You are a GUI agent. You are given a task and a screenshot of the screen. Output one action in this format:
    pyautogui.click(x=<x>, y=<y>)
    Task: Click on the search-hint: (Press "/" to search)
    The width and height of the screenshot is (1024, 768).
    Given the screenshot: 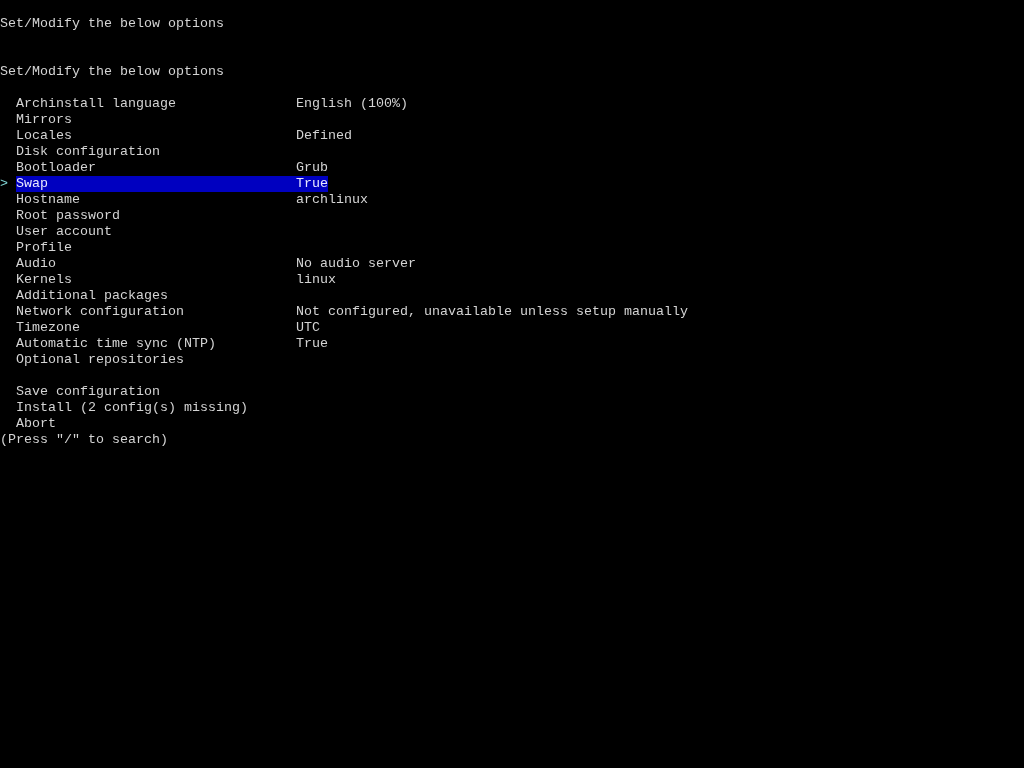 What is the action you would take?
    pyautogui.click(x=84, y=440)
    